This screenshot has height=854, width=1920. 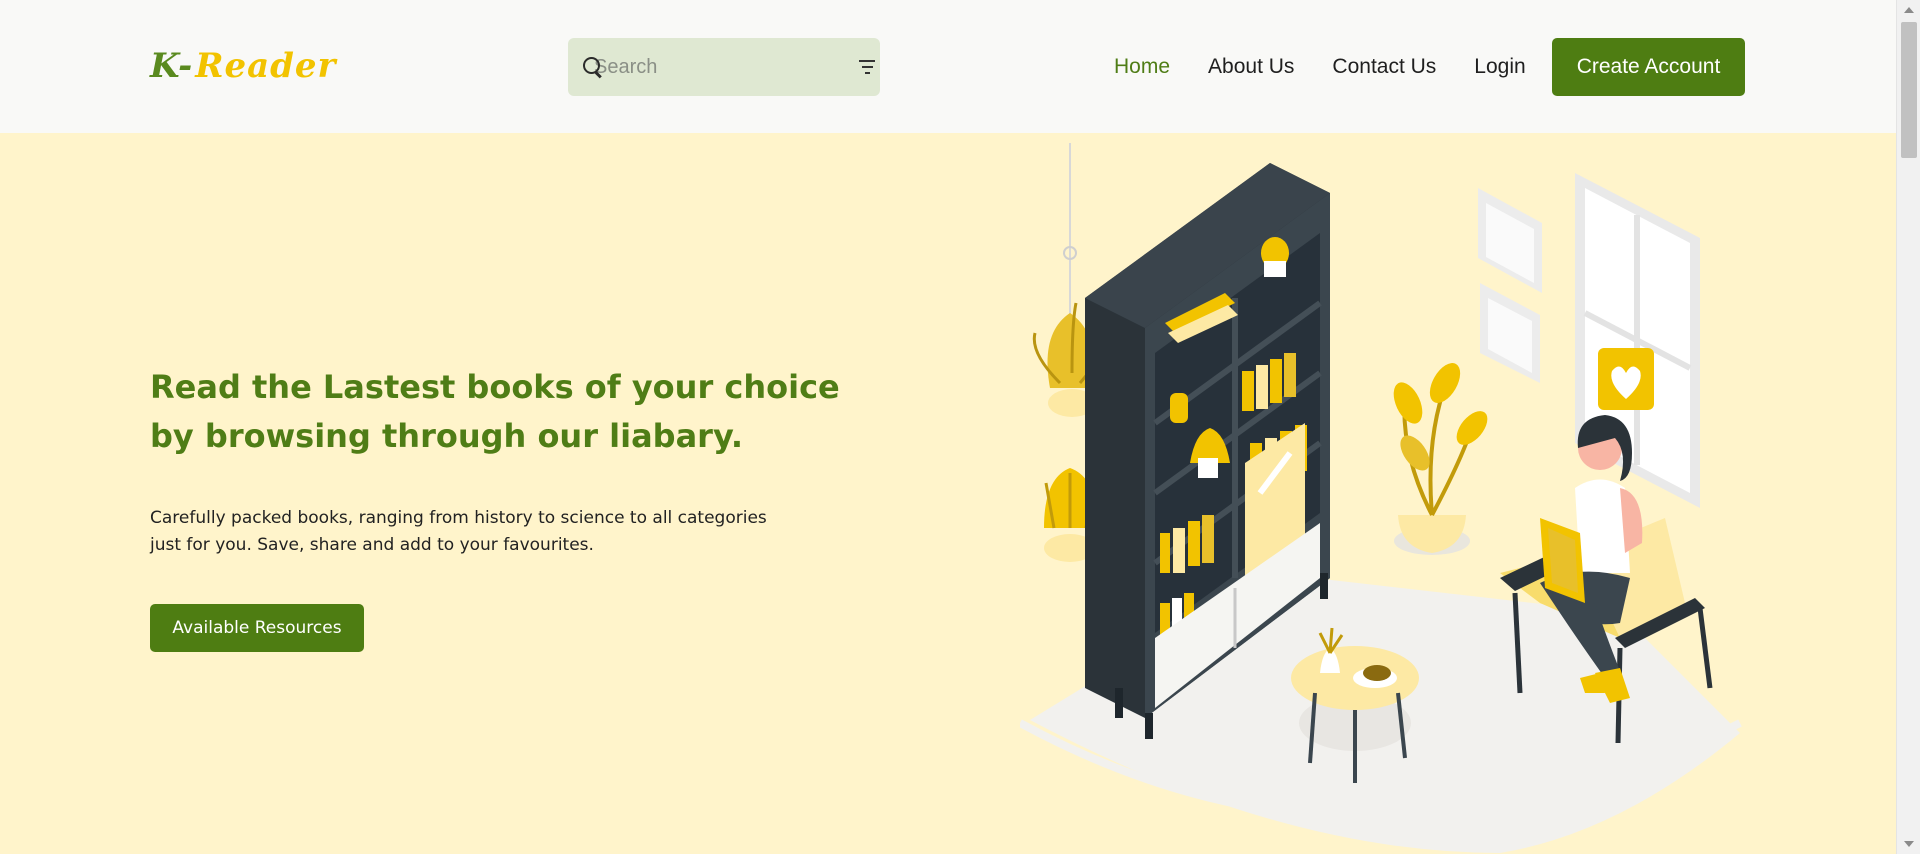 What do you see at coordinates (172, 66) in the screenshot?
I see `logo-mark: K-` at bounding box center [172, 66].